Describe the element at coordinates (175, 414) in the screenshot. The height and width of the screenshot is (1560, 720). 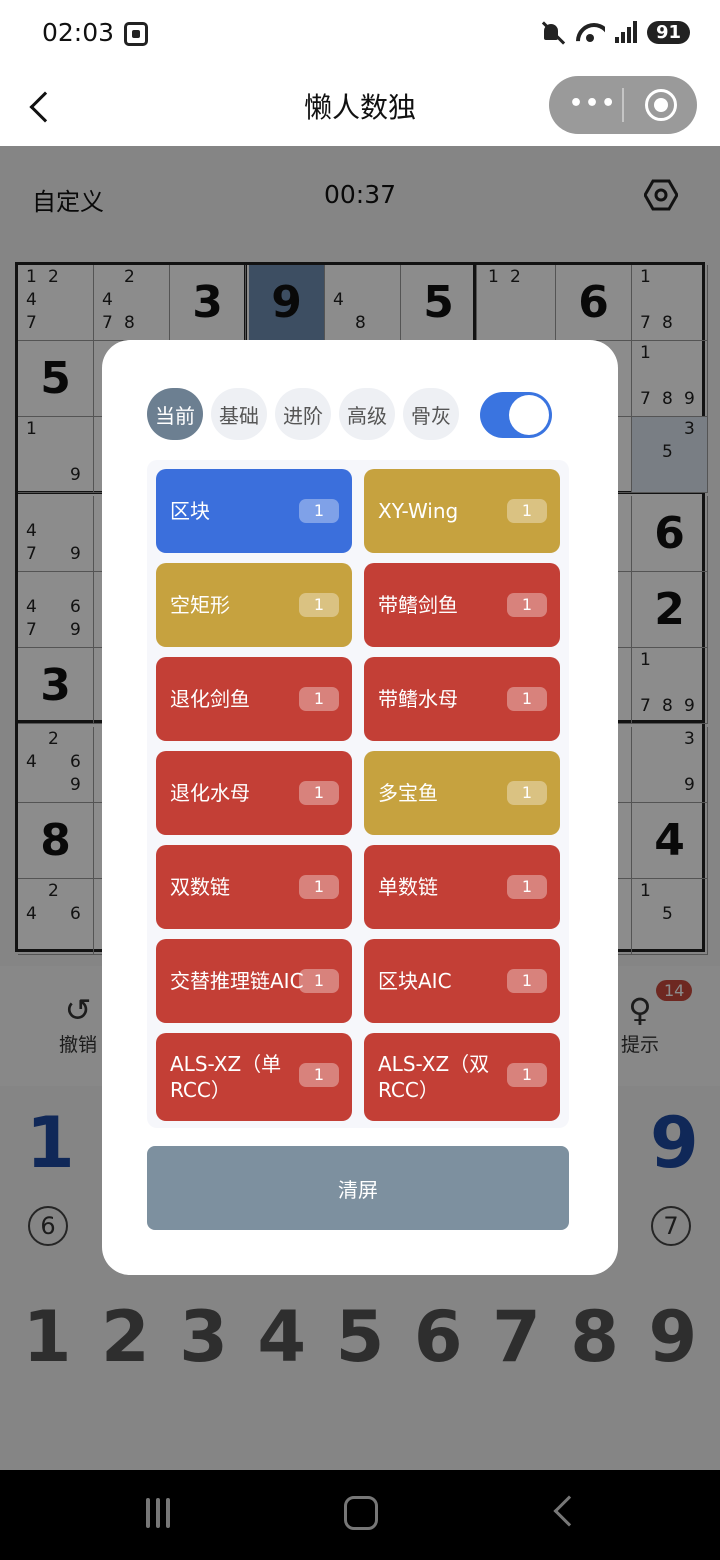
I see `tab-0: 当前` at that location.